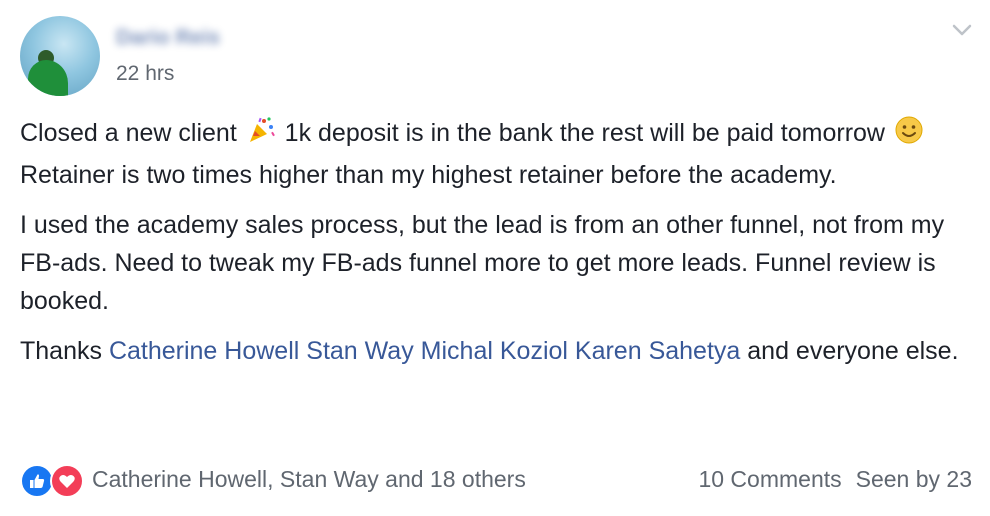  What do you see at coordinates (67, 481) in the screenshot?
I see `heart-icon` at bounding box center [67, 481].